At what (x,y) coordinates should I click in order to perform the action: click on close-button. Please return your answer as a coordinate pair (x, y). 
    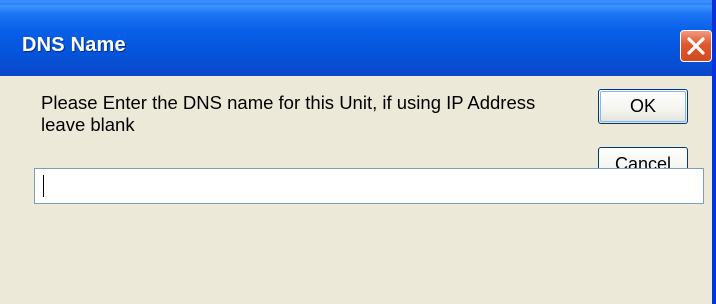
    Looking at the image, I should click on (696, 46).